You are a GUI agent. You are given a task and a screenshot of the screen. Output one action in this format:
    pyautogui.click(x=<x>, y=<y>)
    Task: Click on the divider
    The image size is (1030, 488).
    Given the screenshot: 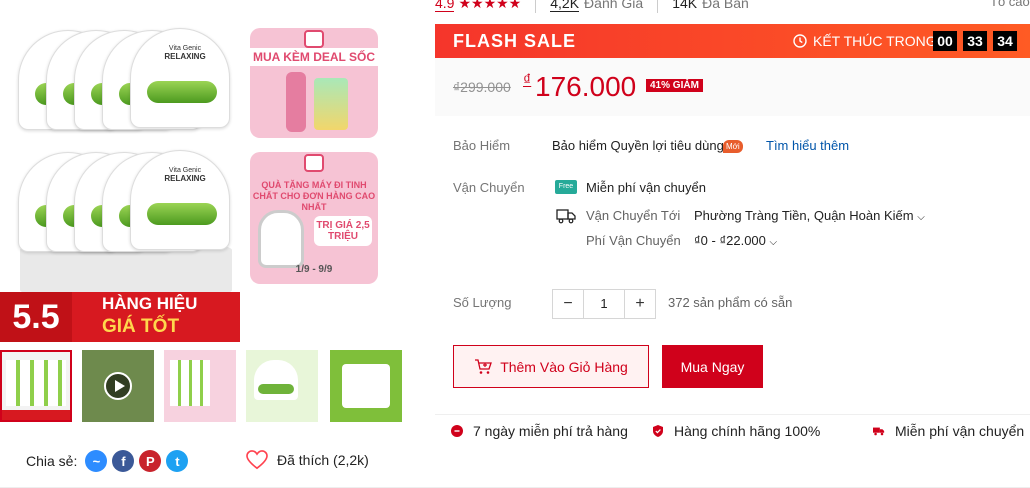 What is the action you would take?
    pyautogui.click(x=732, y=414)
    